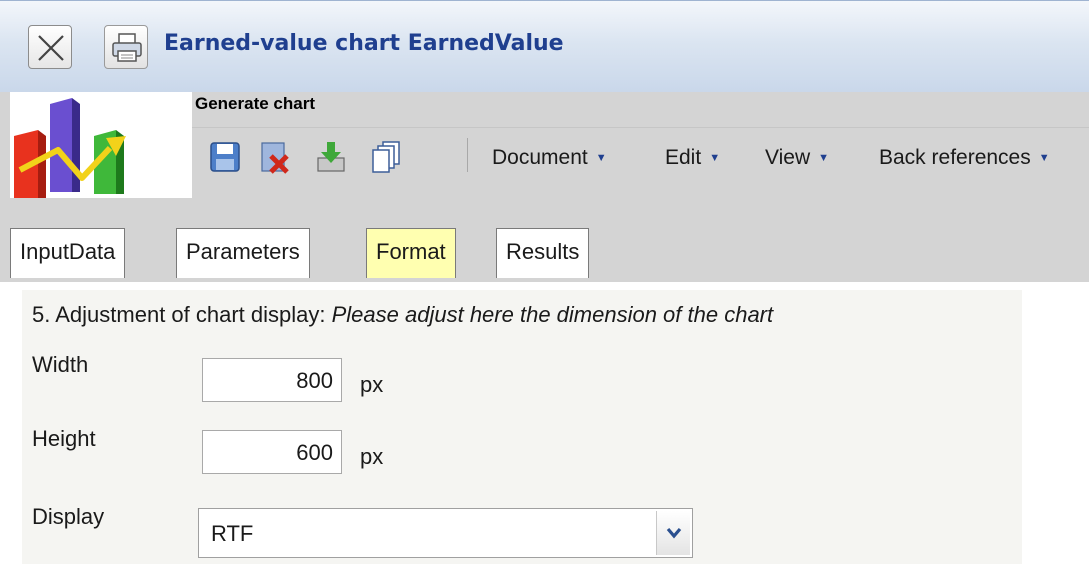 The width and height of the screenshot is (1089, 564). I want to click on download-icon, so click(331, 157).